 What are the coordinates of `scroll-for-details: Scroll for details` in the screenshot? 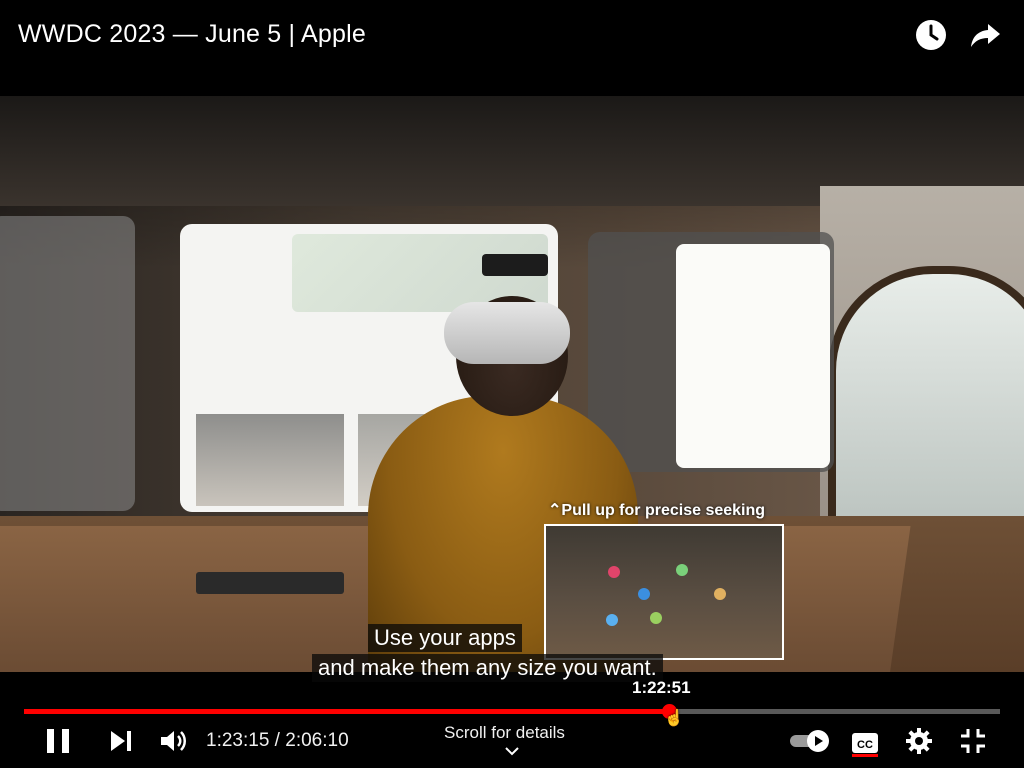 It's located at (504, 733).